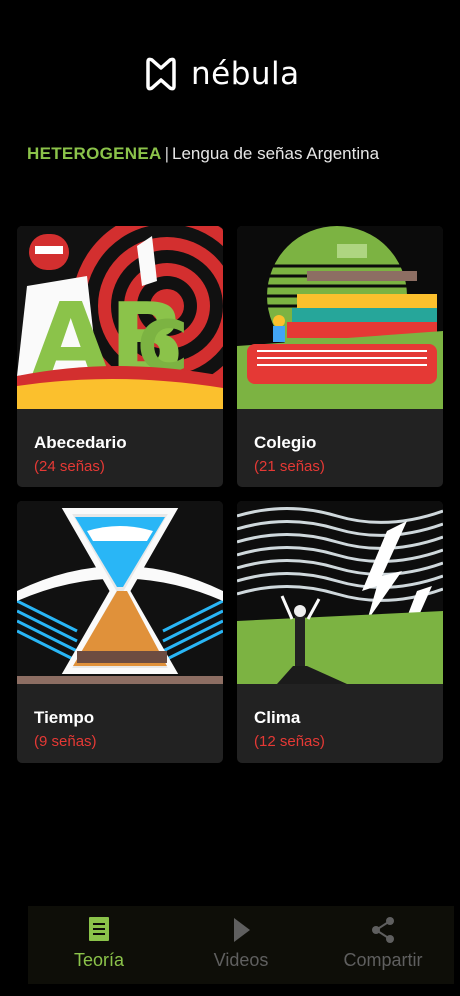 The height and width of the screenshot is (996, 460). I want to click on category-card-colegio: Colegio (21 señas), so click(340, 356).